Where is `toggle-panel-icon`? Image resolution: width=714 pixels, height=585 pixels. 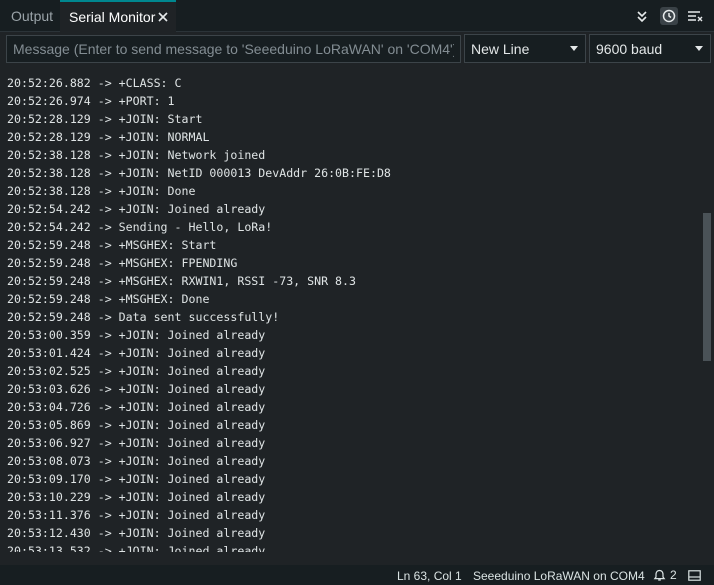
toggle-panel-icon is located at coordinates (694, 575).